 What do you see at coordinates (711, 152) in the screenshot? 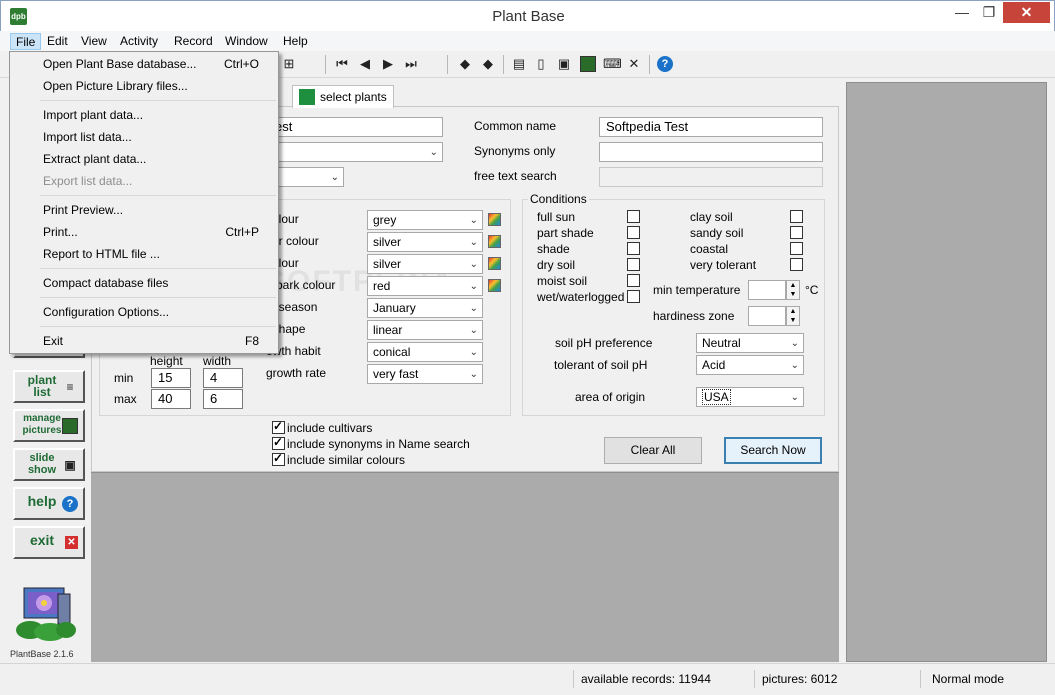
I see `synonyms-input` at bounding box center [711, 152].